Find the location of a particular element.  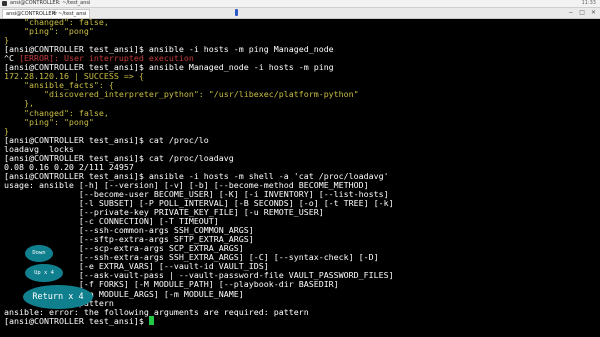

terminal-line: [ansi@CONTROLLER test_ansi]$ is located at coordinates (79, 321).